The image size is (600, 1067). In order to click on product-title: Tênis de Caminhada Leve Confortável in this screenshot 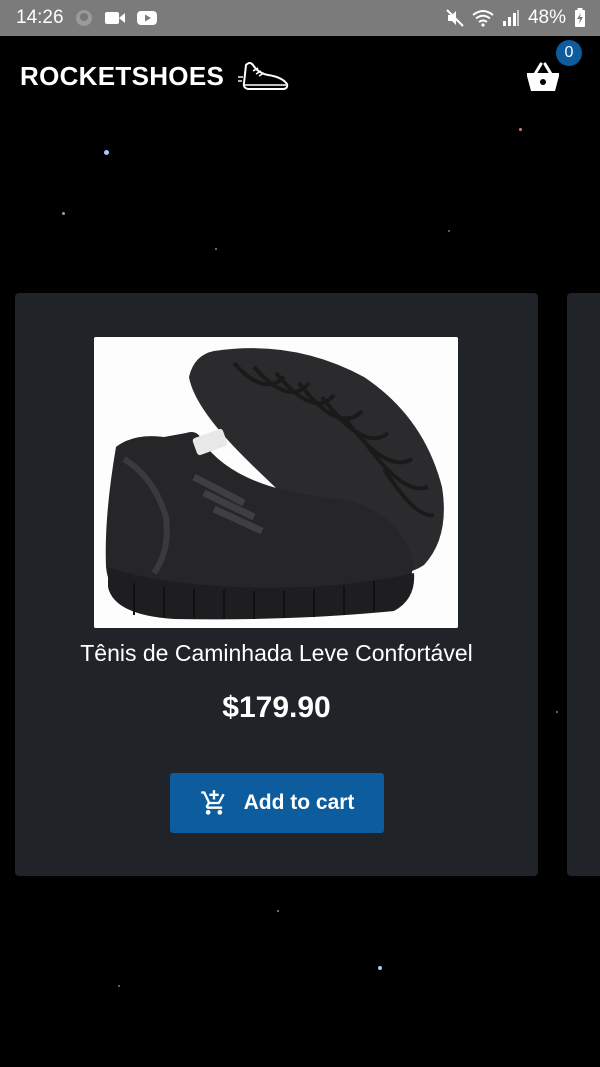, I will do `click(276, 653)`.